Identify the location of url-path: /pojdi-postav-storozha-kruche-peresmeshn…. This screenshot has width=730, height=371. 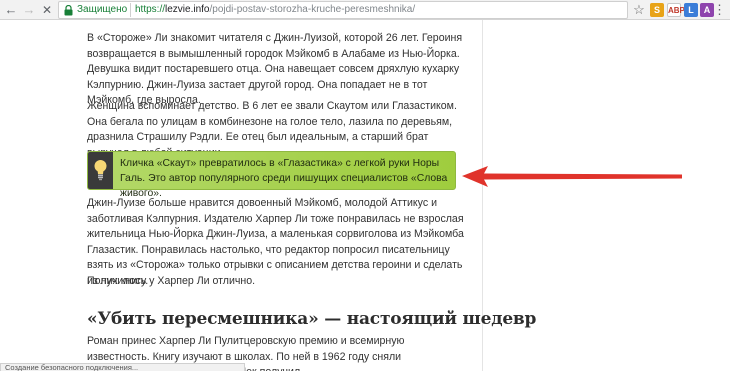
(312, 9).